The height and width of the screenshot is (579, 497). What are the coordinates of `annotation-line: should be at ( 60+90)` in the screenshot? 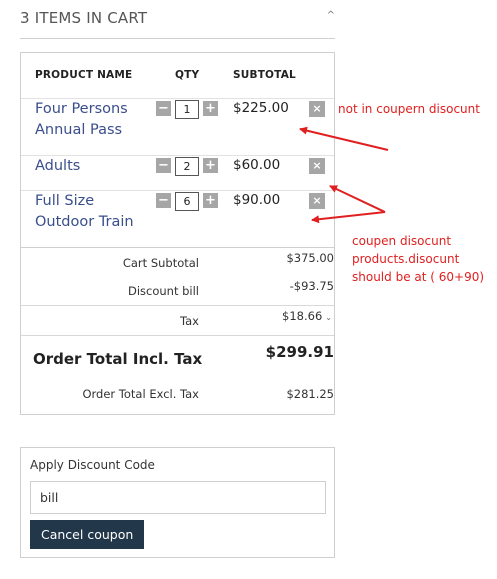 It's located at (418, 277).